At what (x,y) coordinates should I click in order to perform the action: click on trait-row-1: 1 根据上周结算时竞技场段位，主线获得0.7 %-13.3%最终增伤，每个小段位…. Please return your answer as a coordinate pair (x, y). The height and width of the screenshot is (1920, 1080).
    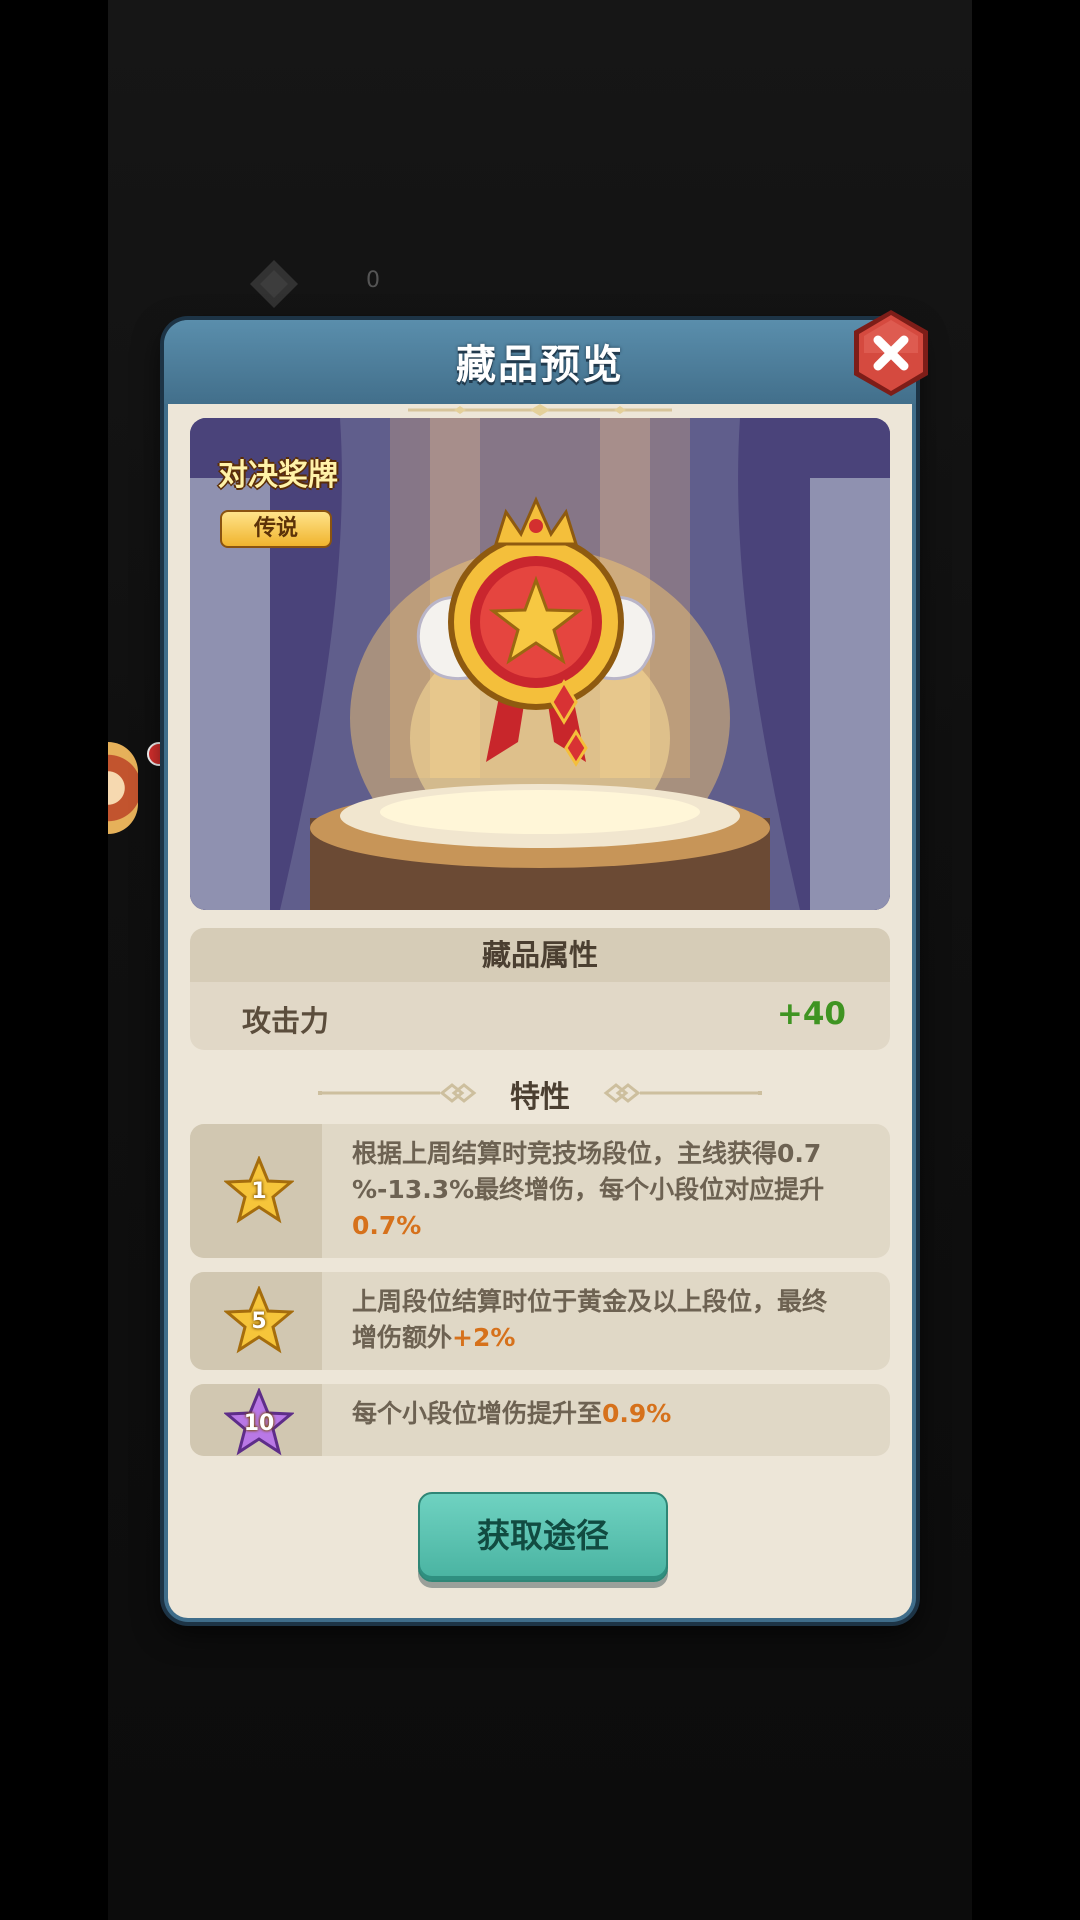
    Looking at the image, I should click on (540, 1191).